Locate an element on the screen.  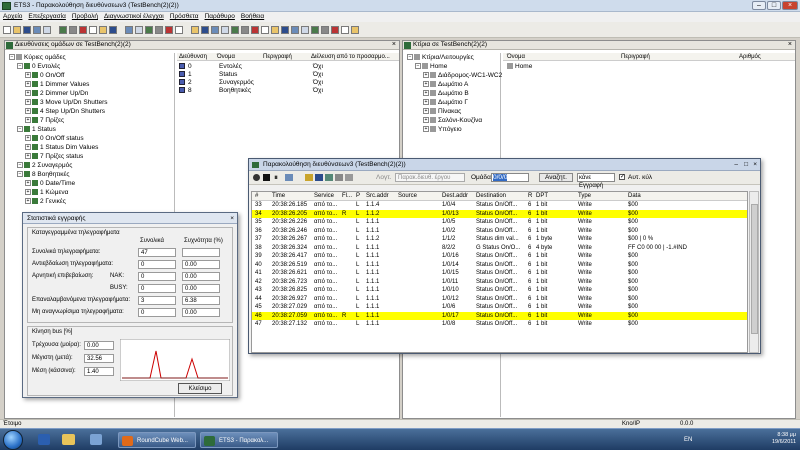
write-value-select: κάνε Εγγραφή is located at coordinates (596, 181).